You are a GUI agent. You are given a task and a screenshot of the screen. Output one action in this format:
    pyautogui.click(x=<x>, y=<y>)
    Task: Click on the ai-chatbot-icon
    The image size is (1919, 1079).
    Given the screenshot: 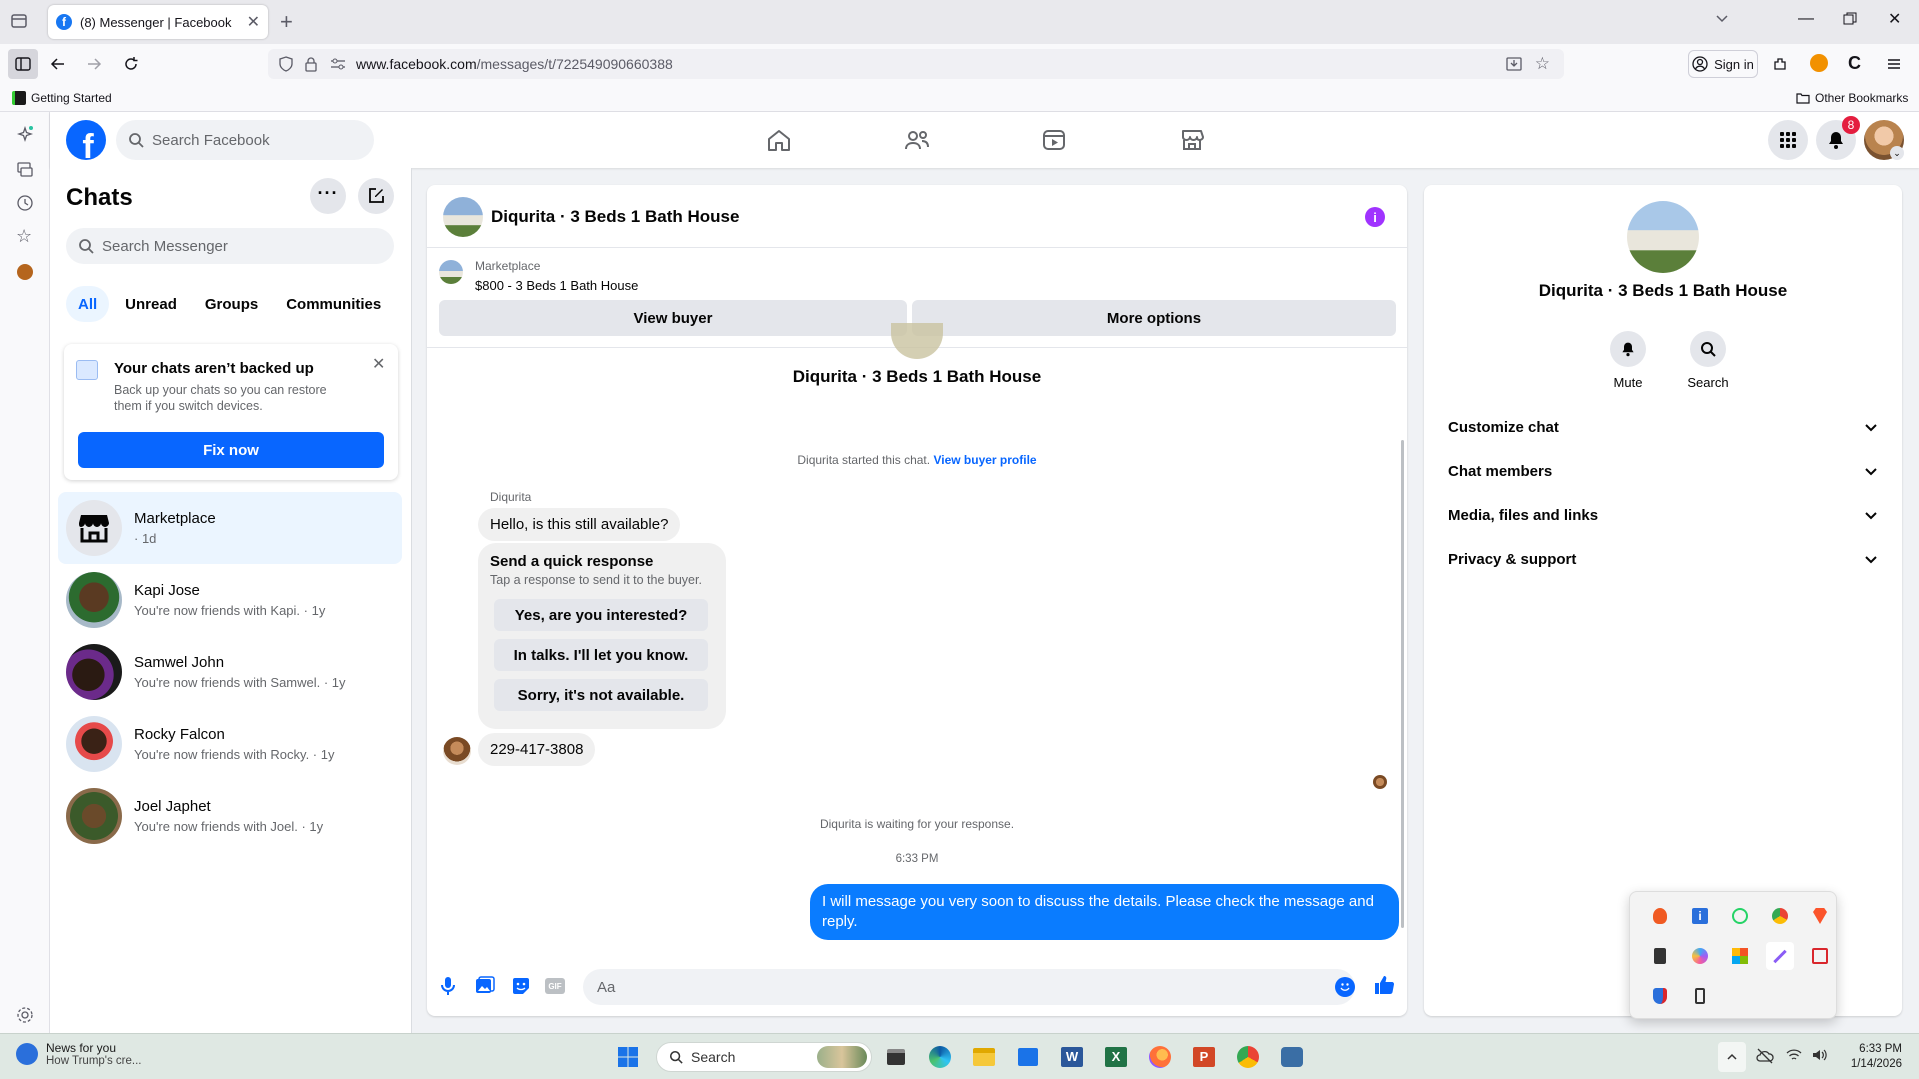 What is the action you would take?
    pyautogui.click(x=25, y=135)
    